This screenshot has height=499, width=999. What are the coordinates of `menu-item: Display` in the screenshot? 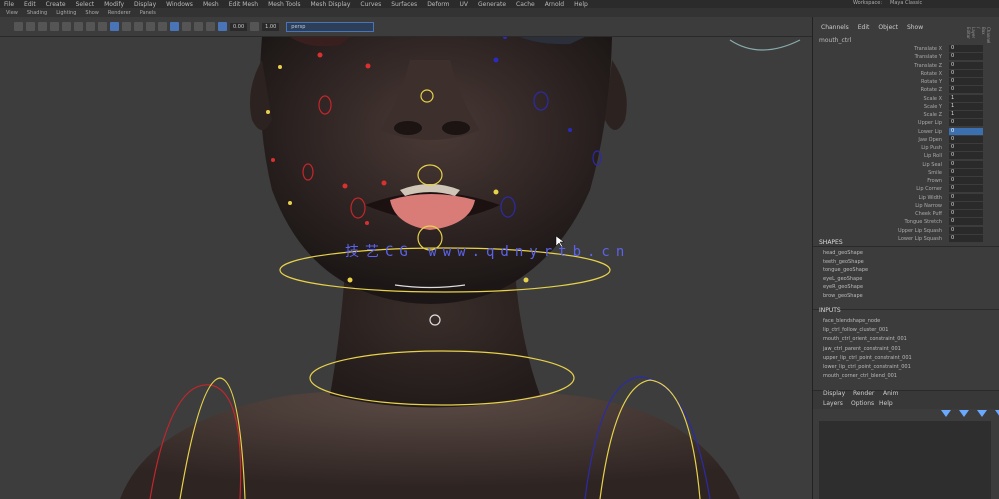 It's located at (145, 4).